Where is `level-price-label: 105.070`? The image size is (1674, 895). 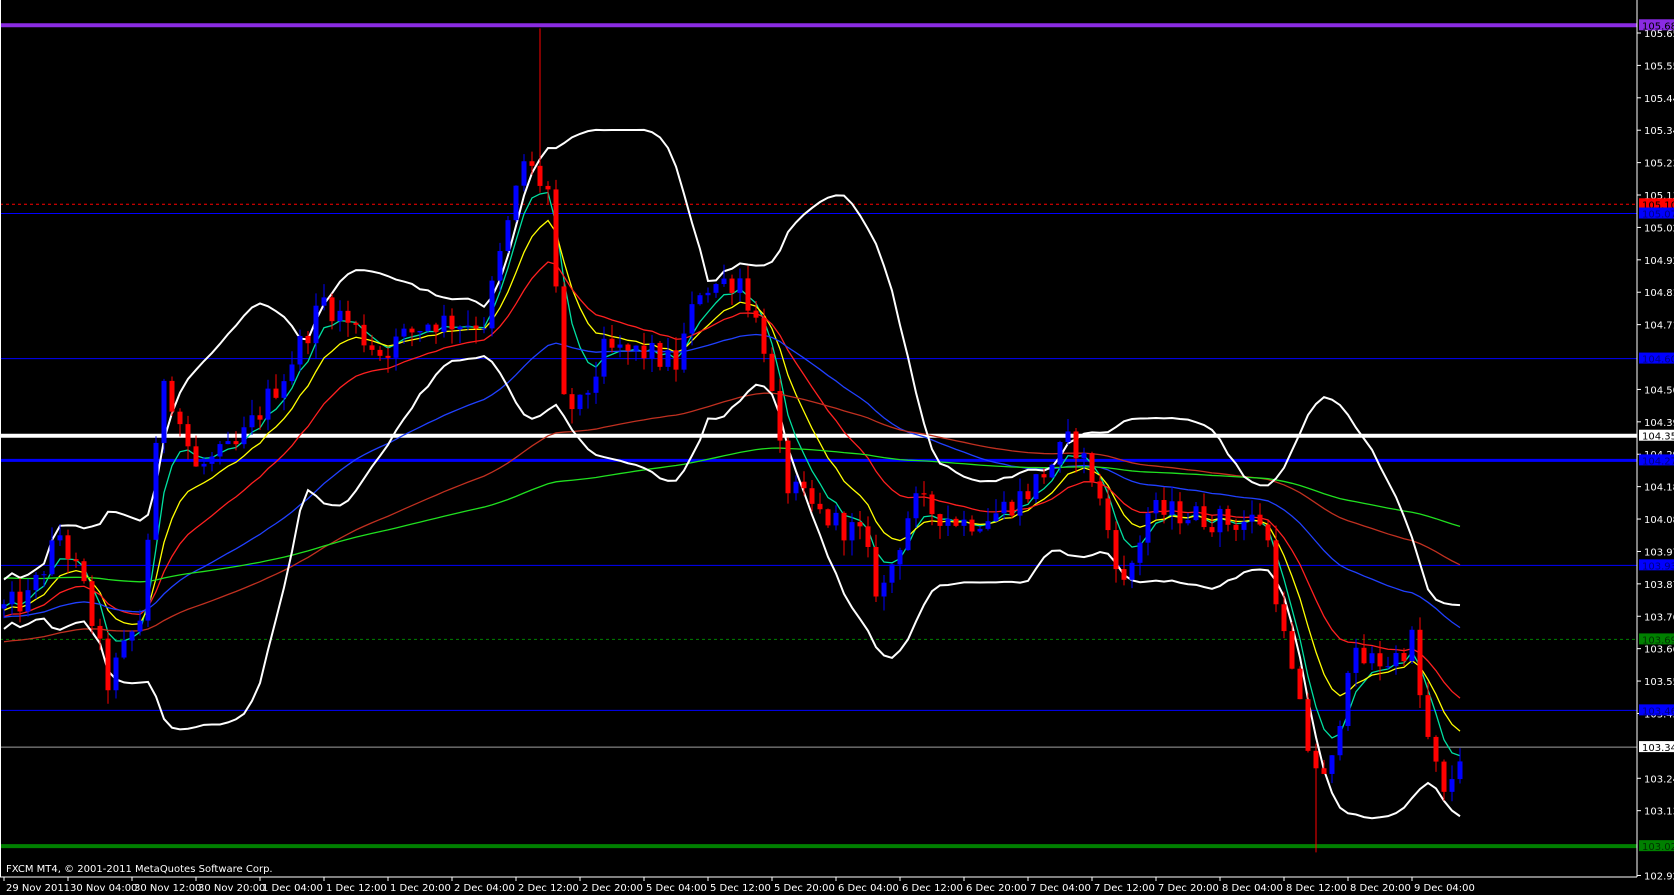 level-price-label: 105.070 is located at coordinates (1658, 215).